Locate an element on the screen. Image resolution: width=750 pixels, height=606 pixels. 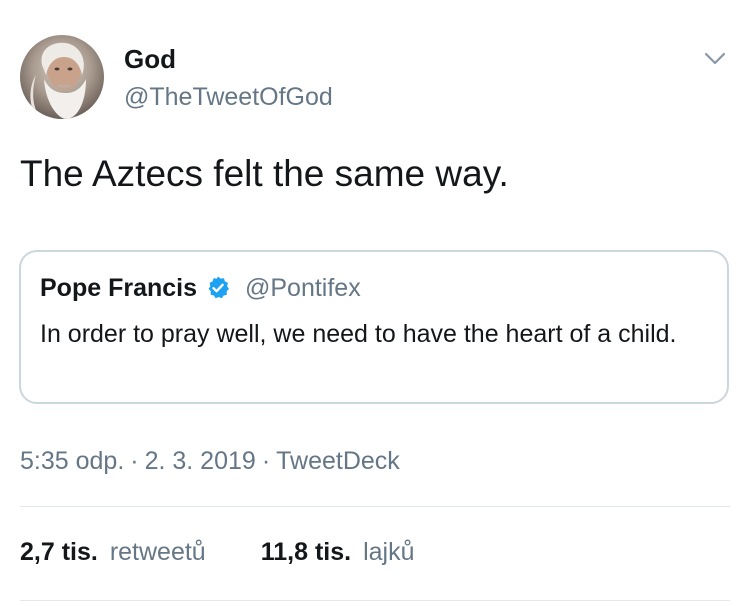
quoted-tweet-header: Pope Francis @Pontifex is located at coordinates (200, 288).